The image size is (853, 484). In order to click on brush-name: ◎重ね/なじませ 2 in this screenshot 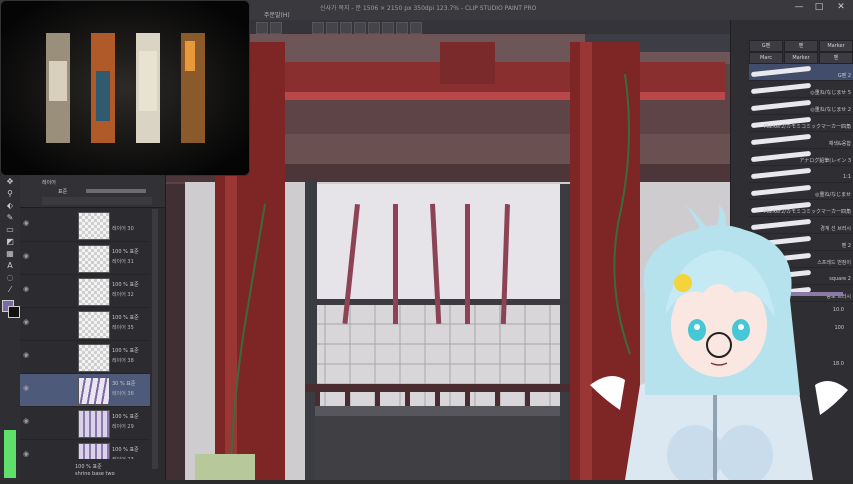, I will do `click(830, 110)`.